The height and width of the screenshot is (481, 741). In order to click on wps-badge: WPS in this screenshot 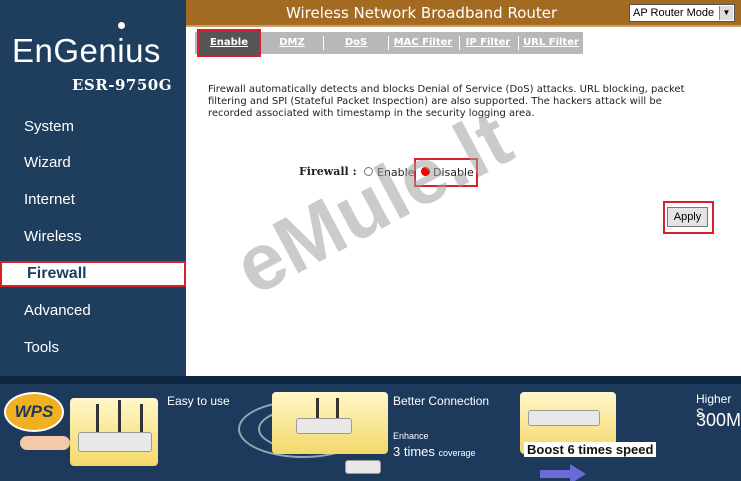, I will do `click(34, 412)`.